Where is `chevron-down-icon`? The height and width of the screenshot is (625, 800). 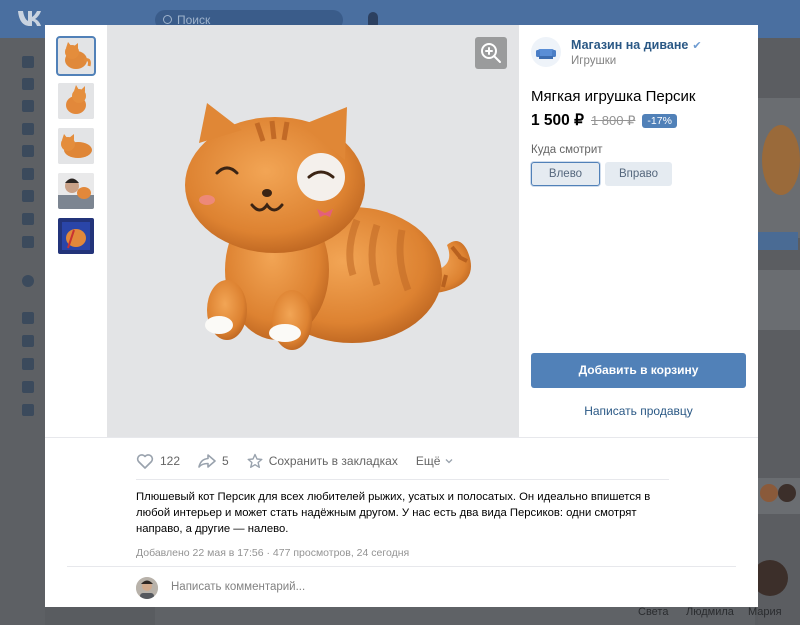
chevron-down-icon is located at coordinates (449, 461).